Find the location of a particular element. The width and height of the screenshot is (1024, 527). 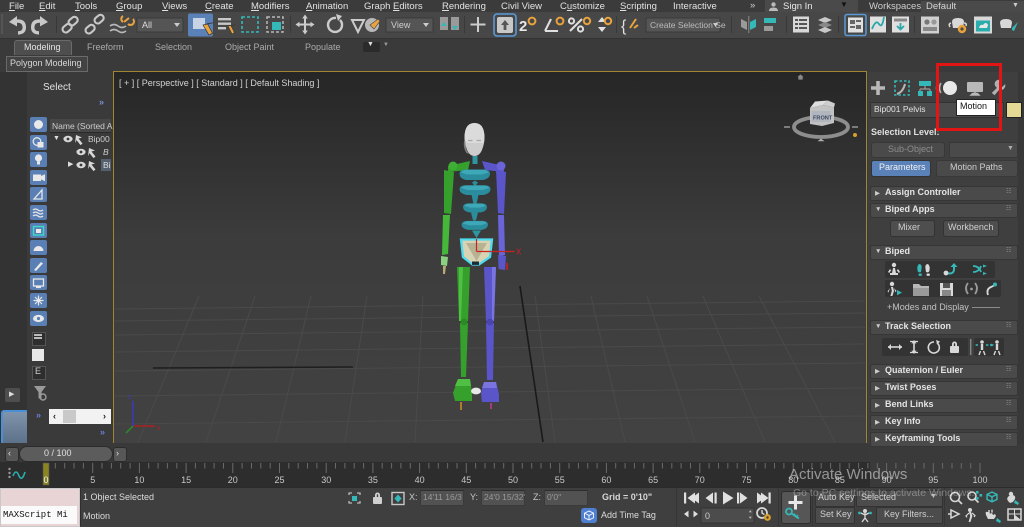

svg-text: 25 is located at coordinates (279, 480).